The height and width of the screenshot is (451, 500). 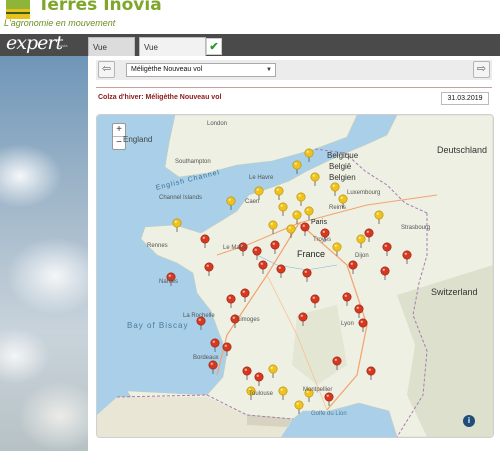 What do you see at coordinates (250, 17) in the screenshot?
I see `logo-area: Terres Inovia L'agronomie en mouvement` at bounding box center [250, 17].